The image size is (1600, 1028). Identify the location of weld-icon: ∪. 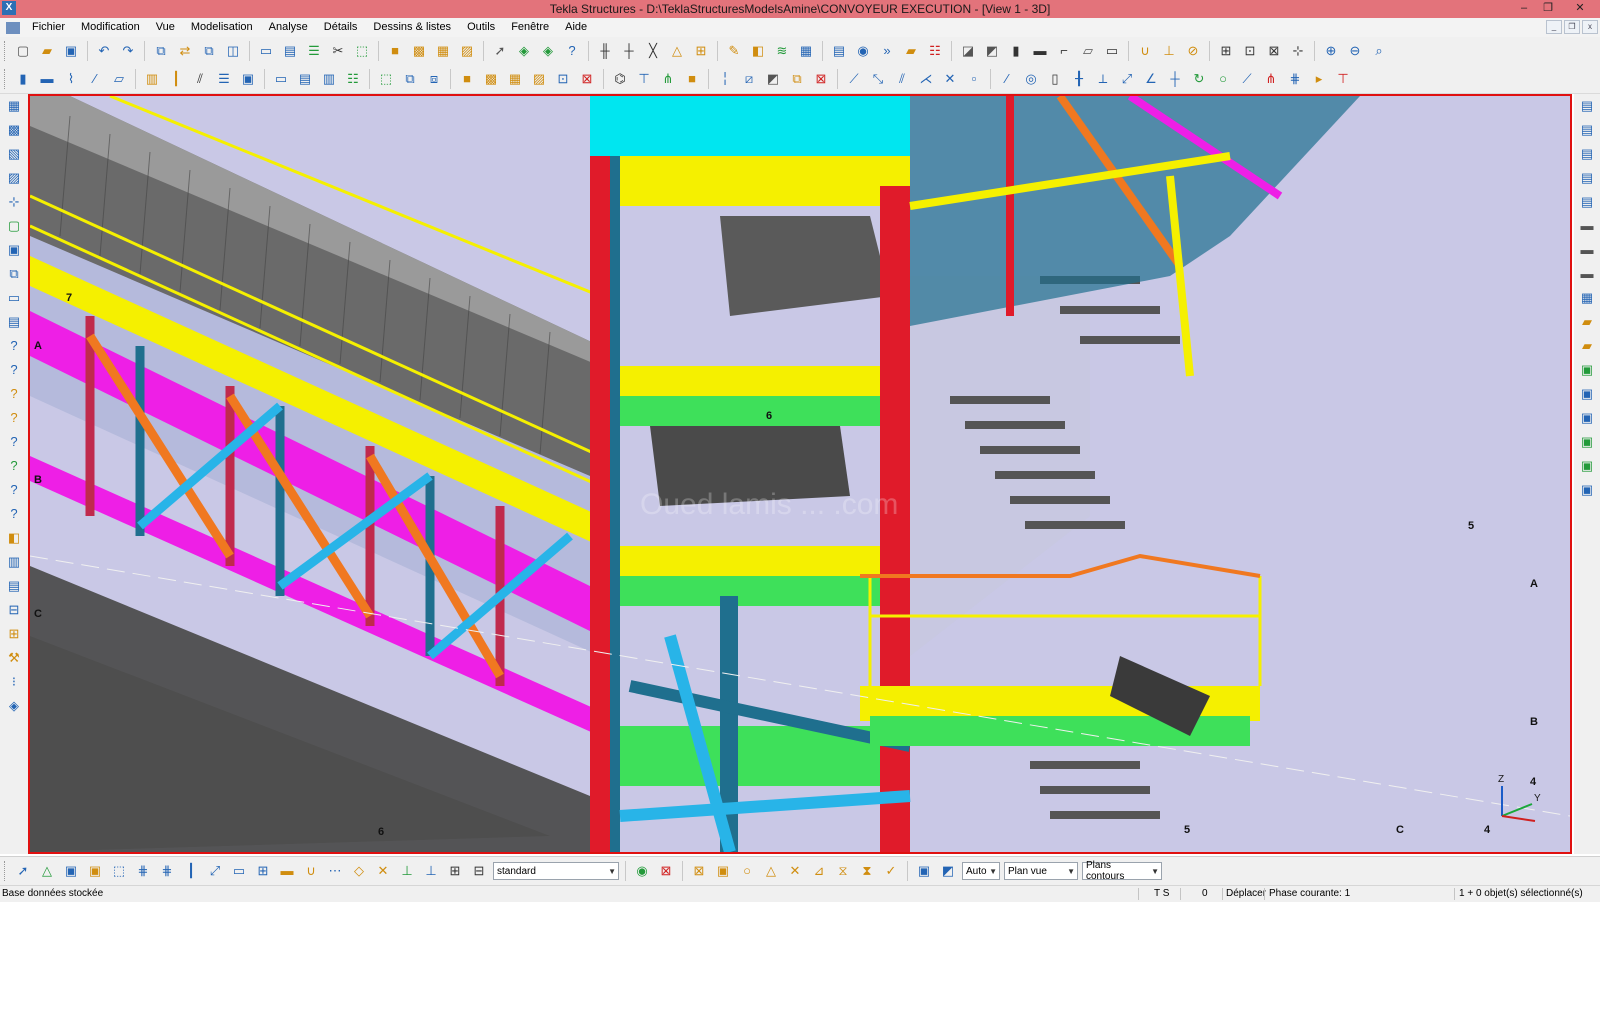
(1145, 51).